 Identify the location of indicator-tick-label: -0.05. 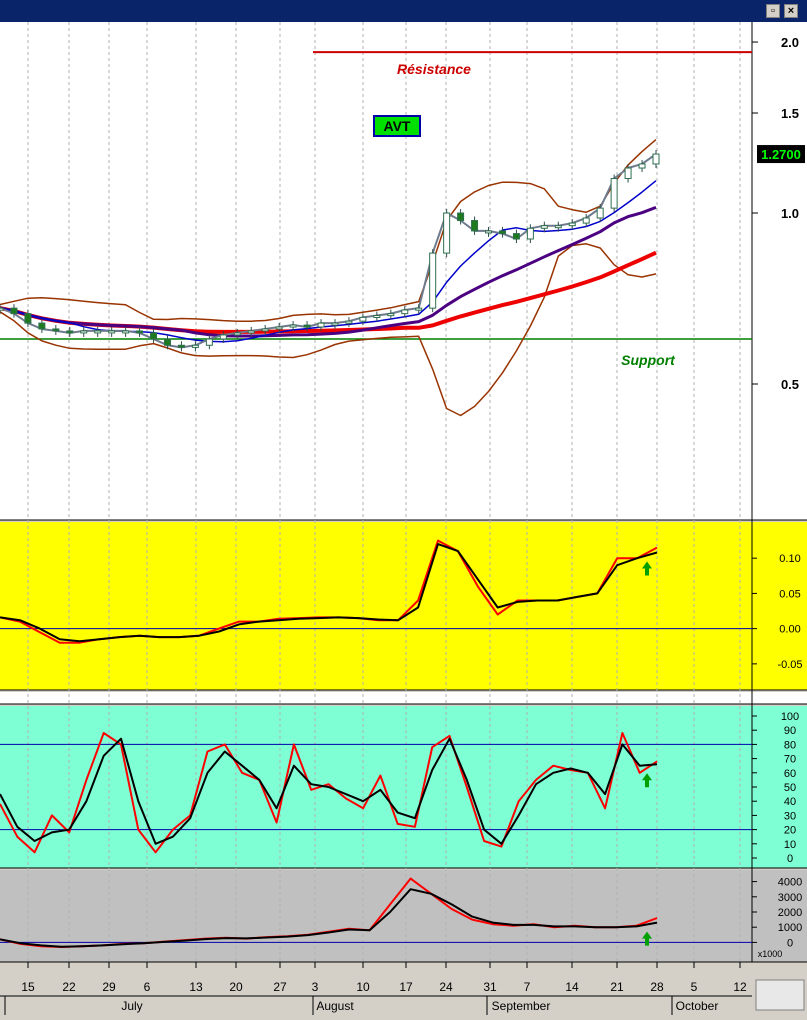
(789, 665).